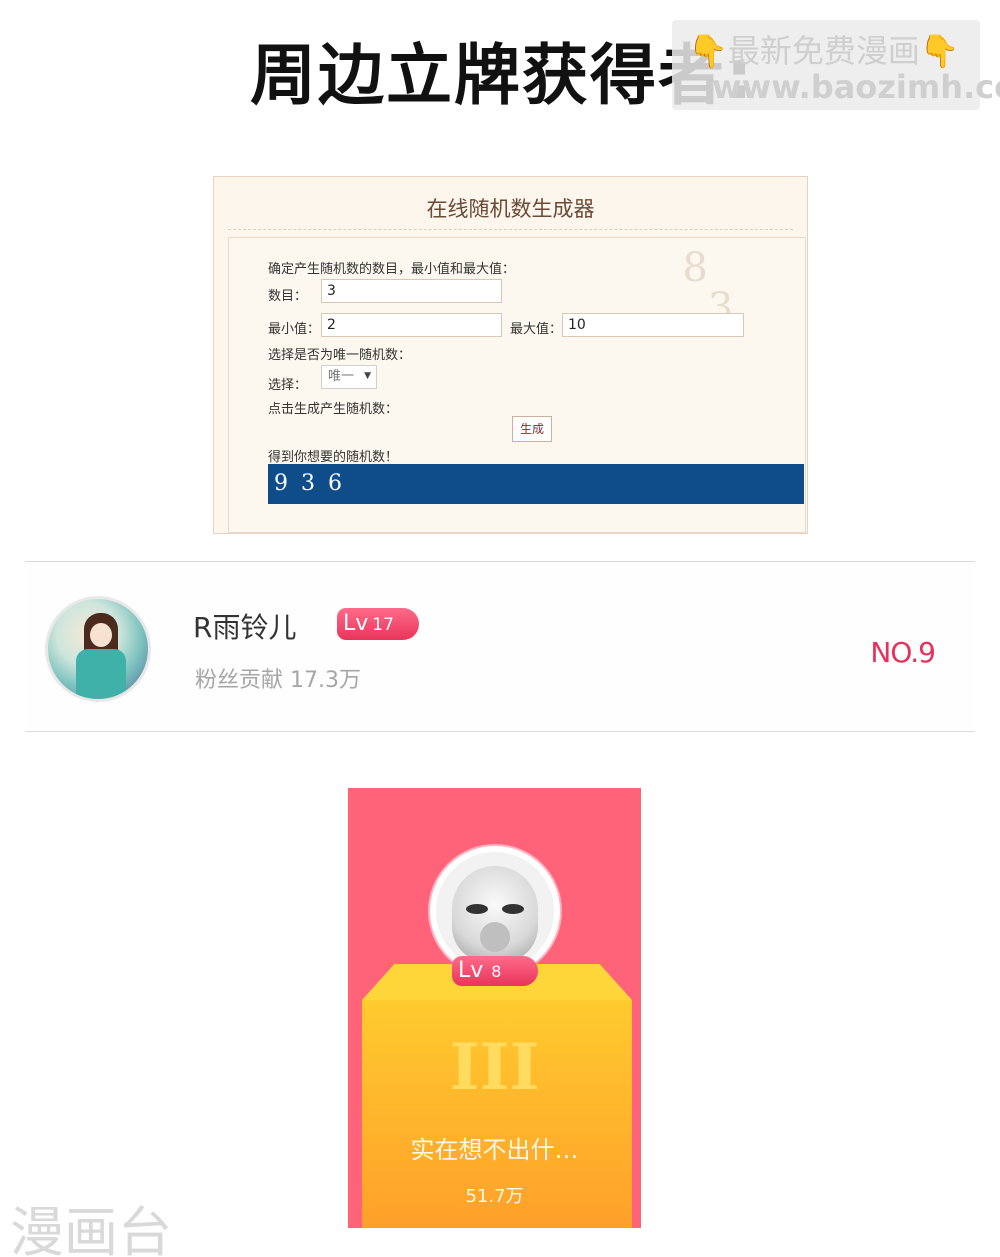 The image size is (1000, 1257). Describe the element at coordinates (536, 329) in the screenshot. I see `max-label: 最大值：` at that location.